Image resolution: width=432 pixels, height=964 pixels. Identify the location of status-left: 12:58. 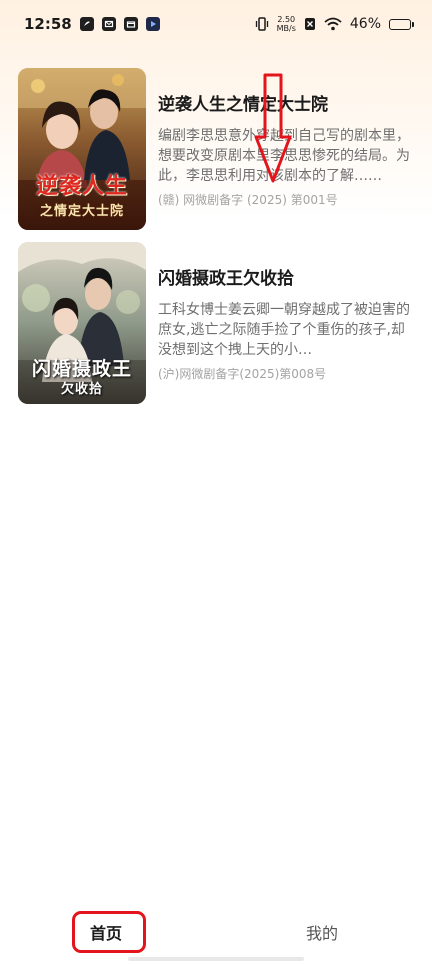
(92, 24).